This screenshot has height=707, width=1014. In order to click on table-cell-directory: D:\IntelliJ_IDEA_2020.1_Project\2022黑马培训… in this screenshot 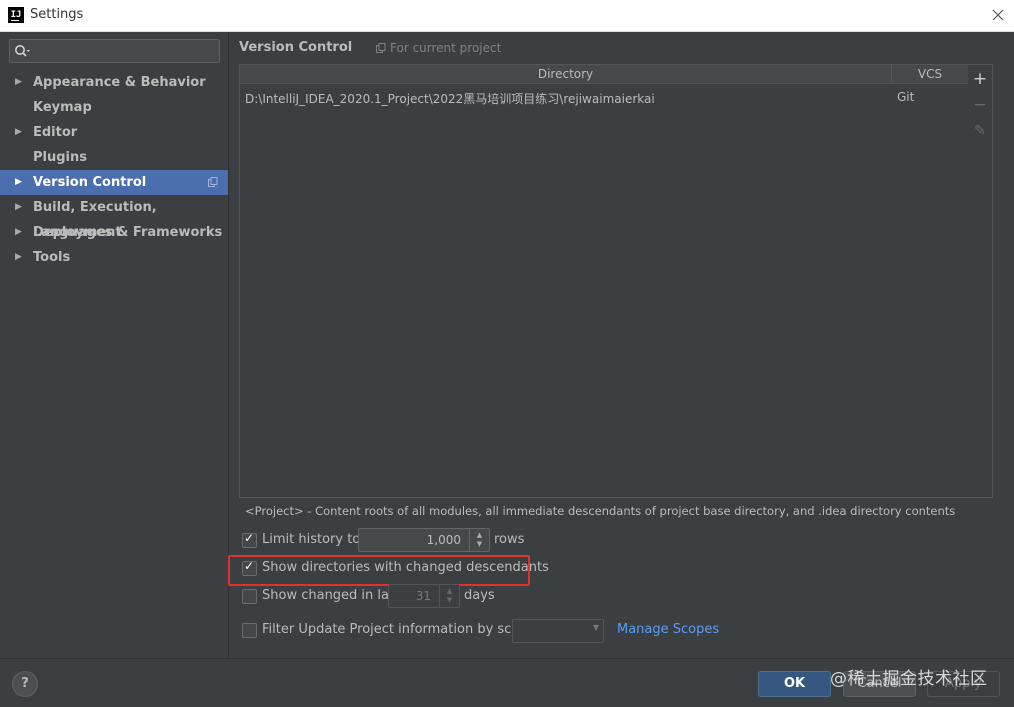, I will do `click(450, 98)`.